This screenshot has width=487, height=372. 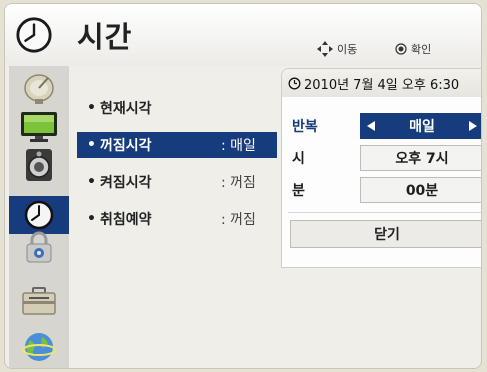 What do you see at coordinates (177, 145) in the screenshot?
I see `menu-item-off-time: • 꺼짐시각 : 매일` at bounding box center [177, 145].